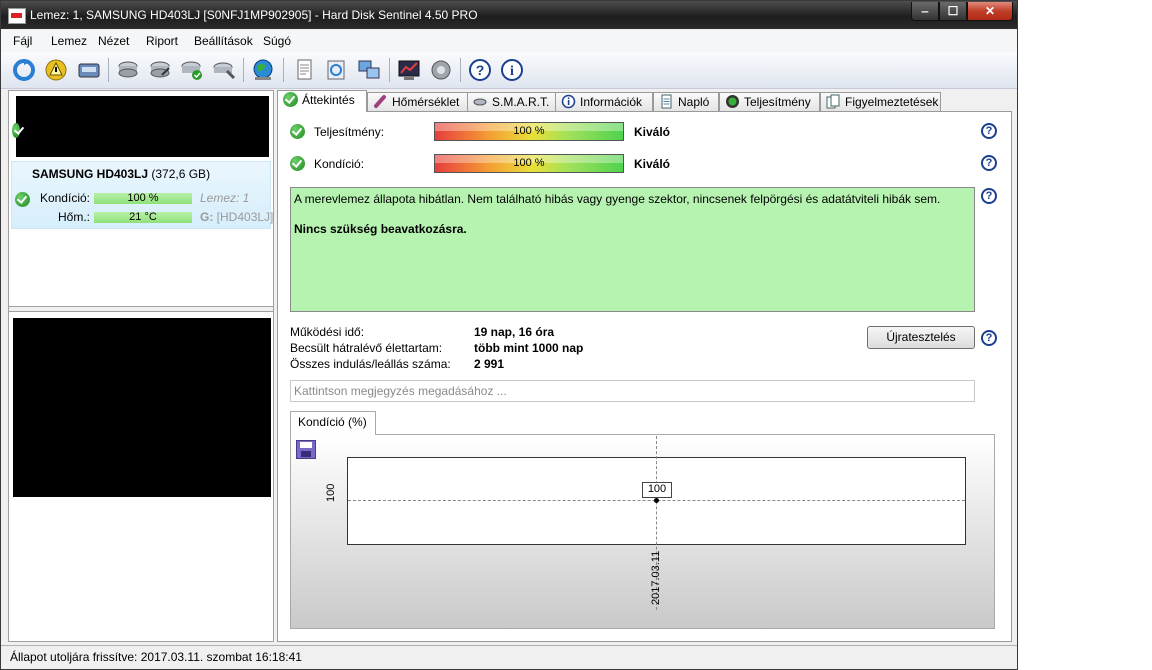  What do you see at coordinates (141, 309) in the screenshot?
I see `pane-splitter` at bounding box center [141, 309].